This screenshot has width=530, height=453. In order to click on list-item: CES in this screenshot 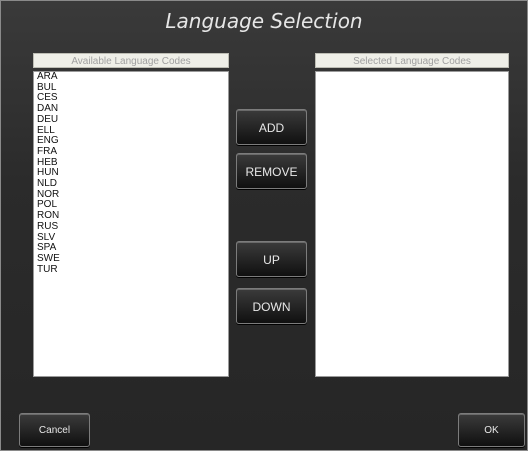, I will do `click(131, 98)`.